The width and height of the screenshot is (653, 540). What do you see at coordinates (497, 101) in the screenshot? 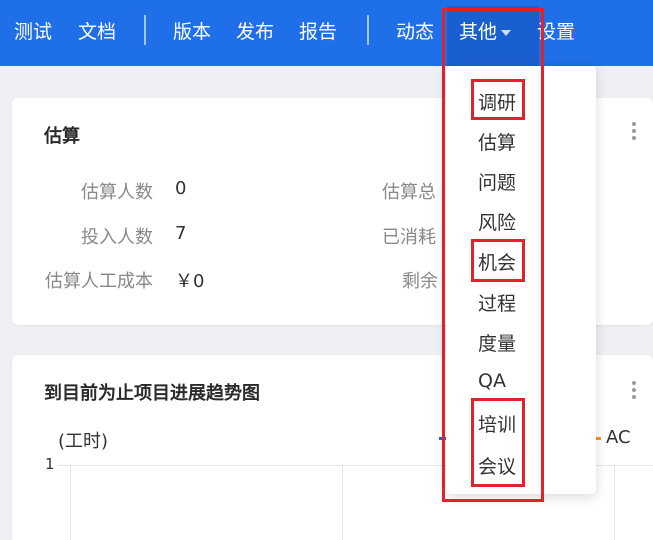
I see `dropdown-item-research: 调研` at bounding box center [497, 101].